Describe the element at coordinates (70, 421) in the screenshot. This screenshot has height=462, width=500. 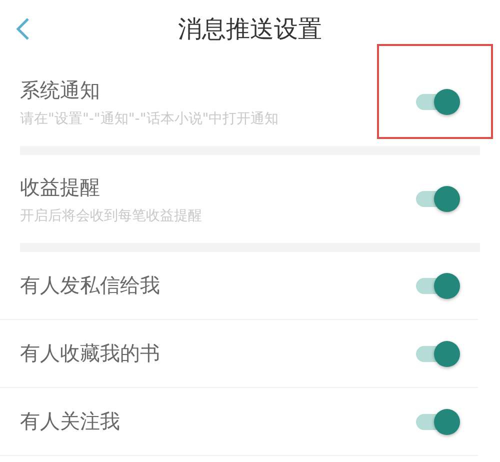
I see `setting-title: 有人关注我` at that location.